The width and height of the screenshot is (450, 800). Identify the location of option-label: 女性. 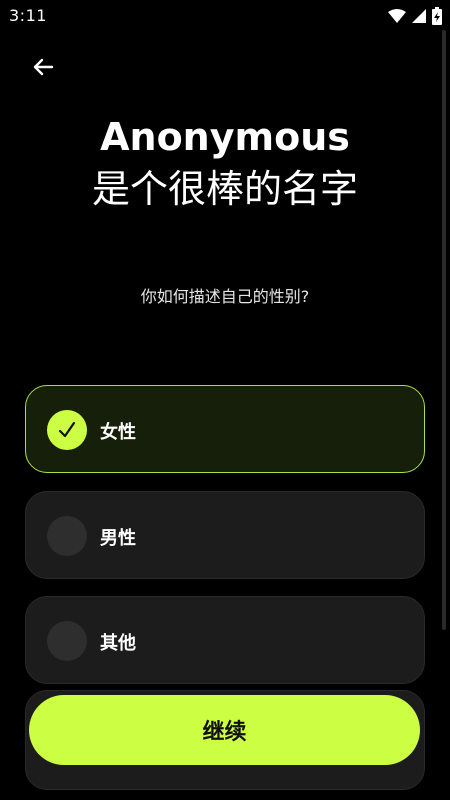
(118, 432).